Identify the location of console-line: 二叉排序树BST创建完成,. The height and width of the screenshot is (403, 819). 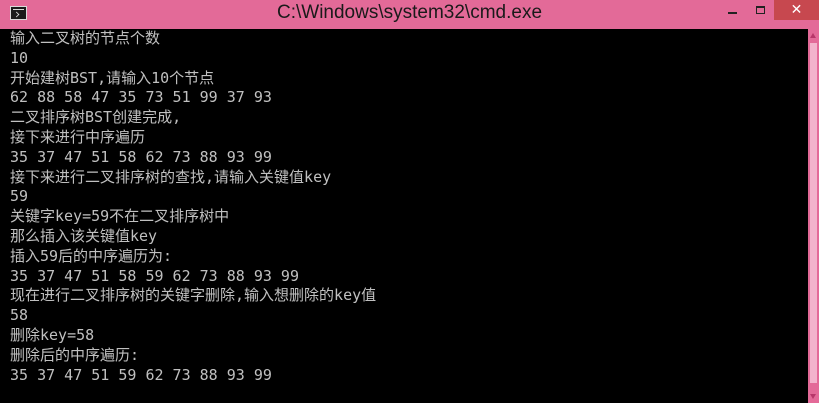
(96, 117).